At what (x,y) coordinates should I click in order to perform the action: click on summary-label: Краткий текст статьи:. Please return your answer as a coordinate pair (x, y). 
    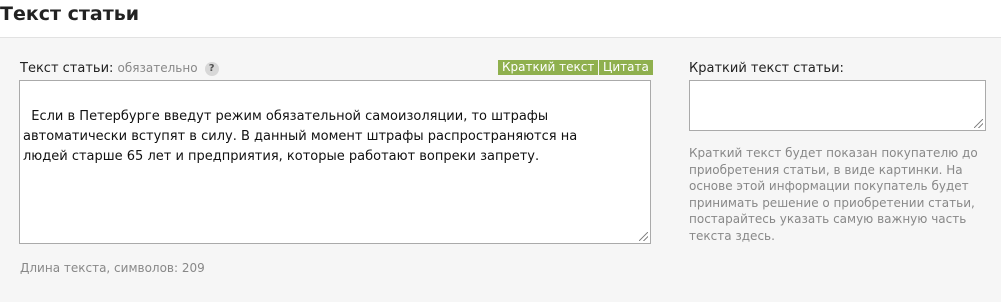
    Looking at the image, I should click on (766, 68).